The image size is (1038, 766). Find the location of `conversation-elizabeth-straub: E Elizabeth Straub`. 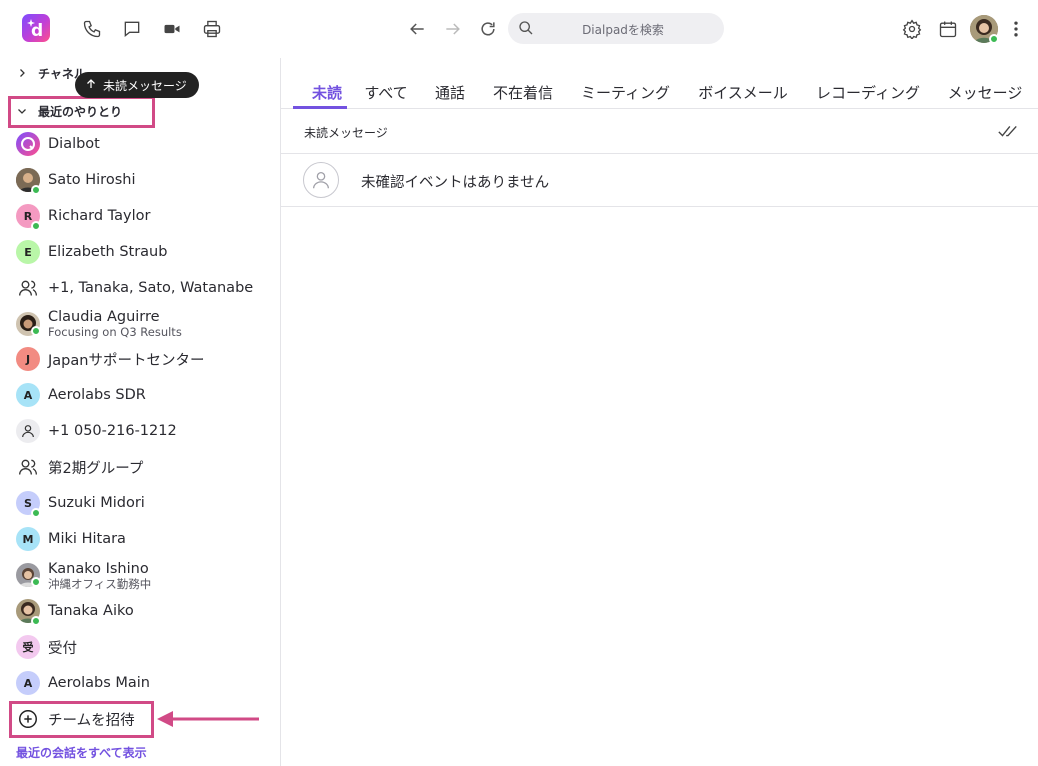

conversation-elizabeth-straub: E Elizabeth Straub is located at coordinates (140, 252).